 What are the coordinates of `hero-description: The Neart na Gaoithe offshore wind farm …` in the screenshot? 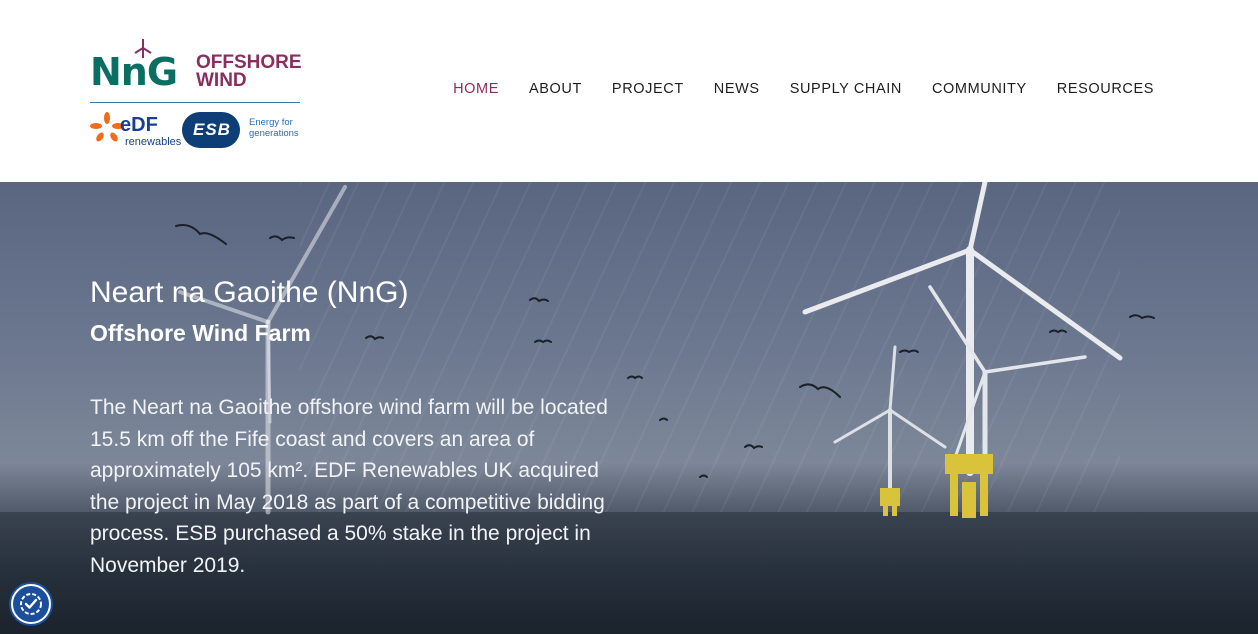 It's located at (349, 486).